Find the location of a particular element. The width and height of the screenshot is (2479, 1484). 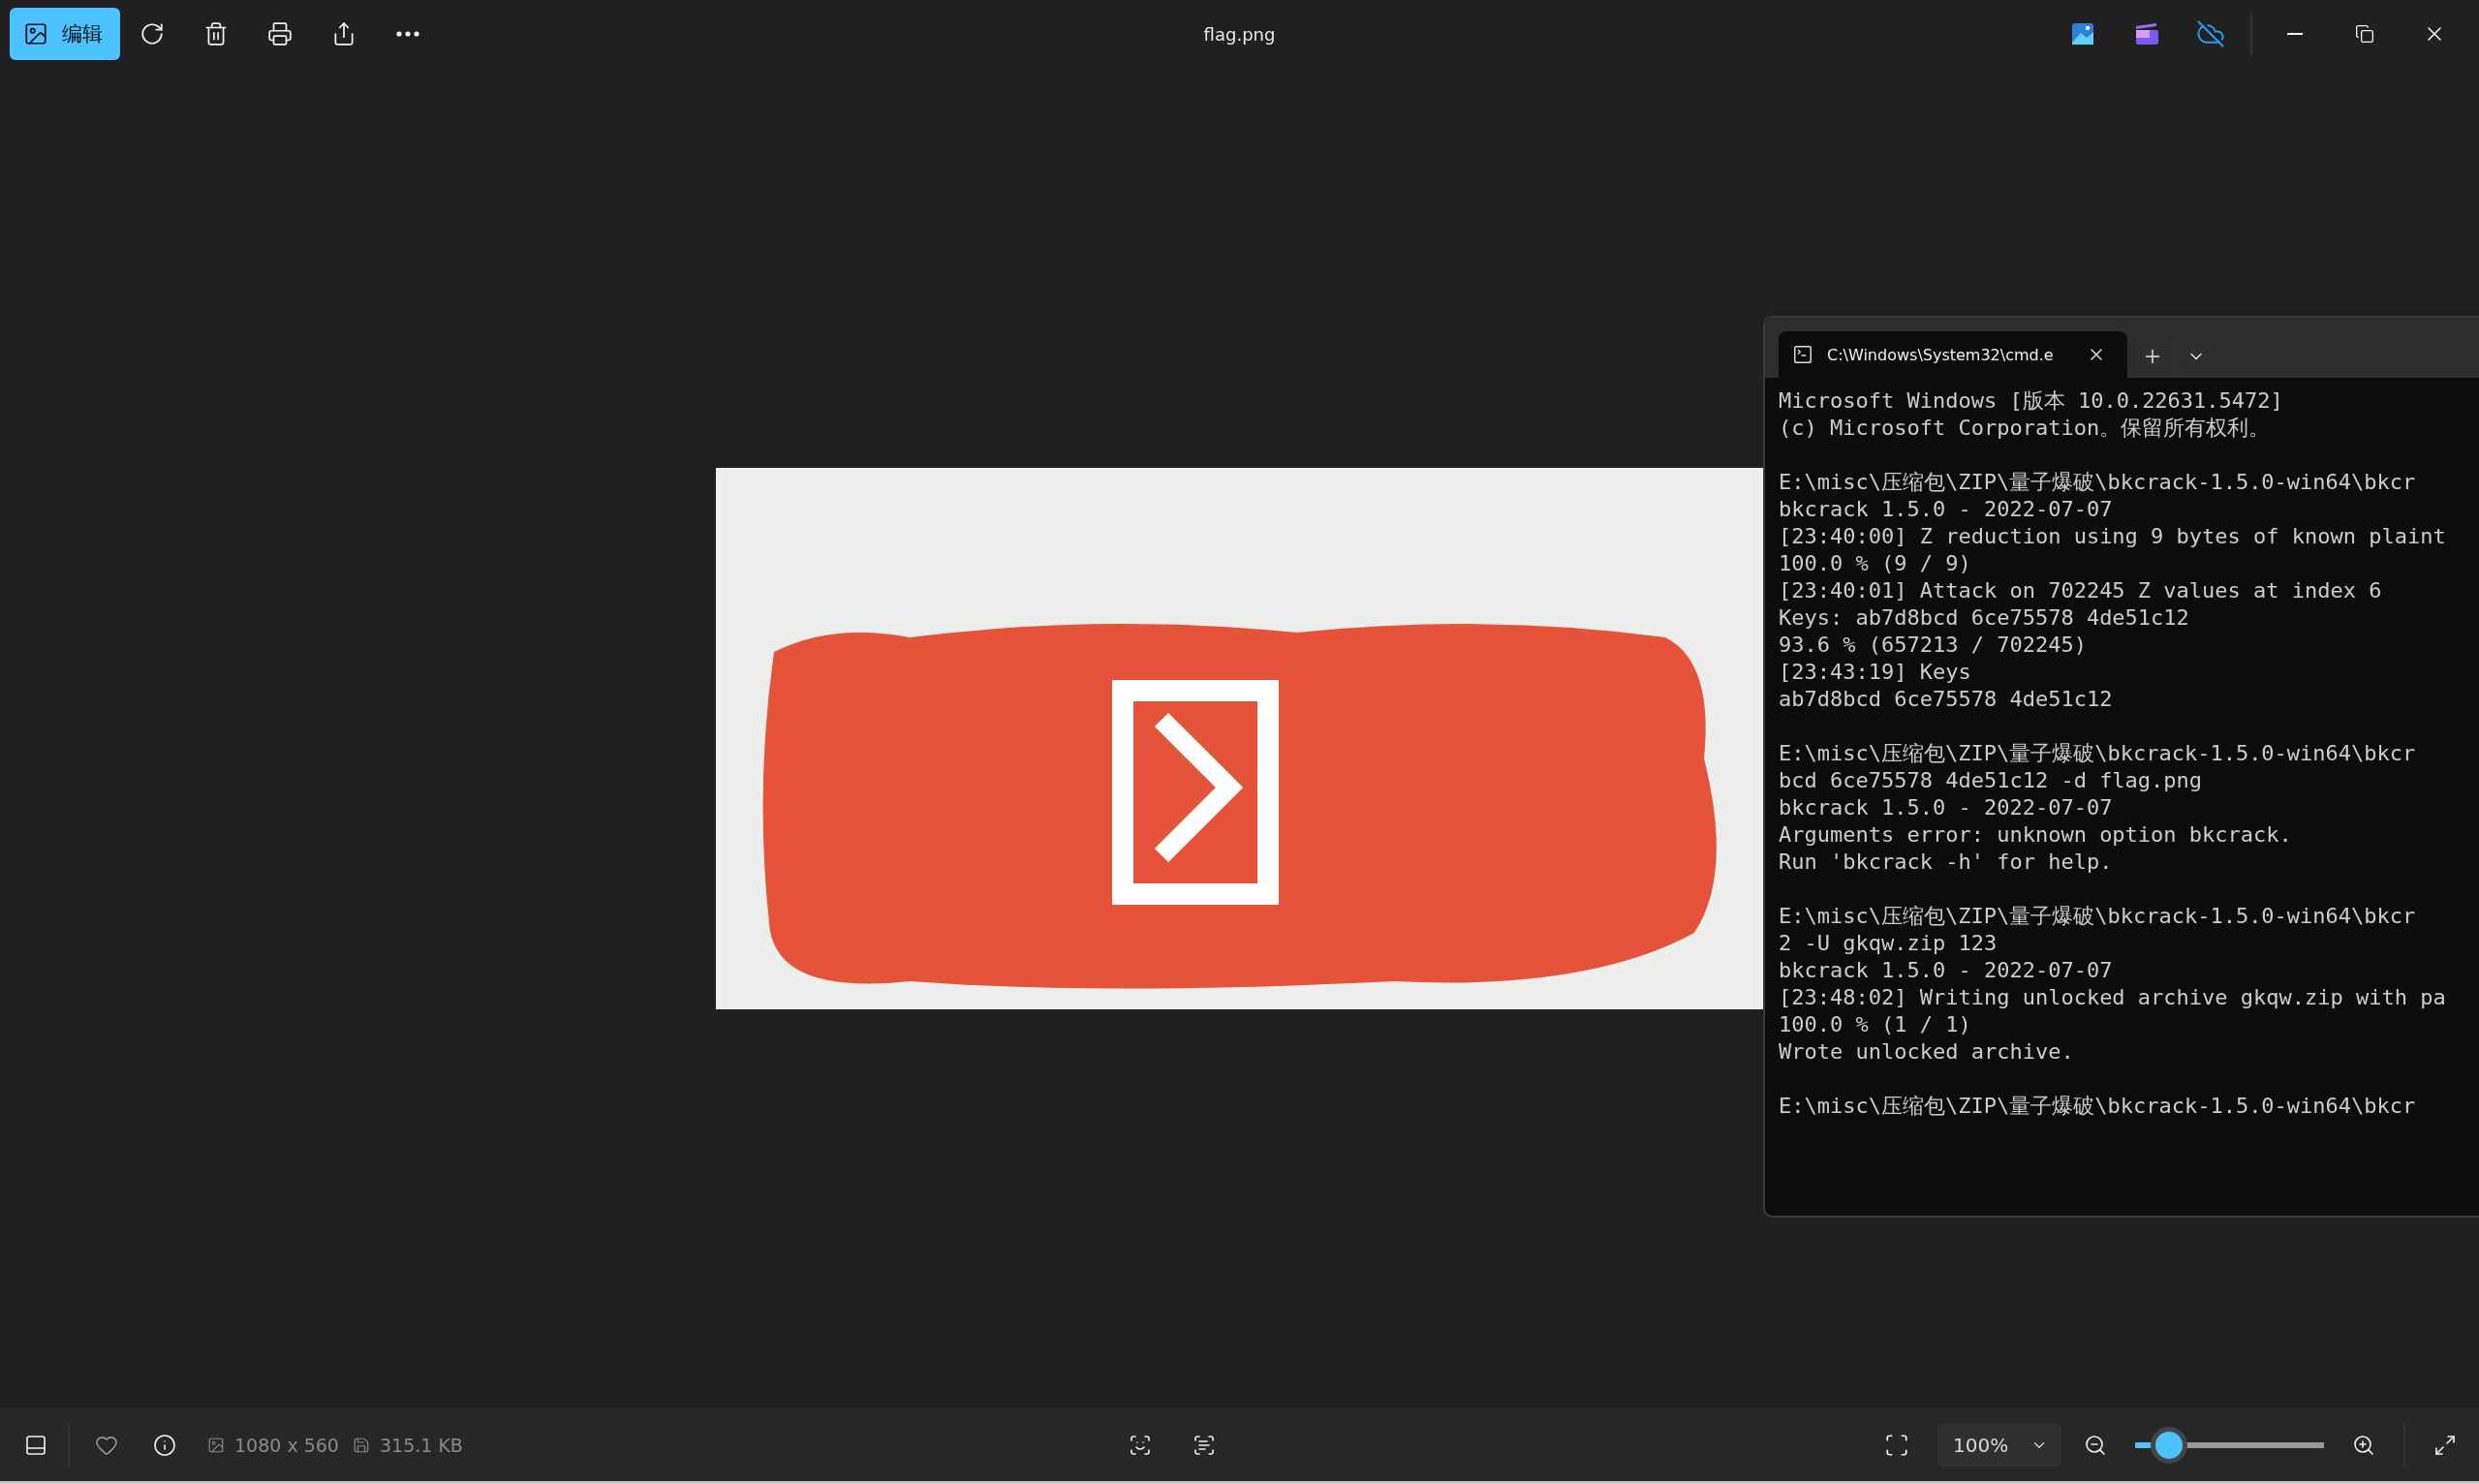

printer-icon is located at coordinates (280, 33).